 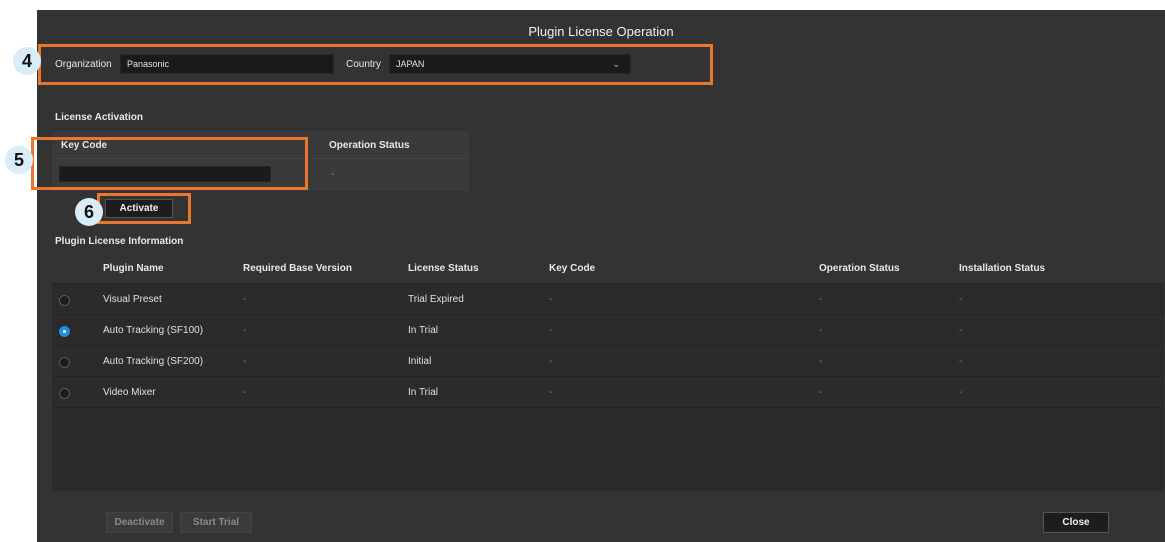 What do you see at coordinates (601, 31) in the screenshot?
I see `window-title: Plugin License Operation` at bounding box center [601, 31].